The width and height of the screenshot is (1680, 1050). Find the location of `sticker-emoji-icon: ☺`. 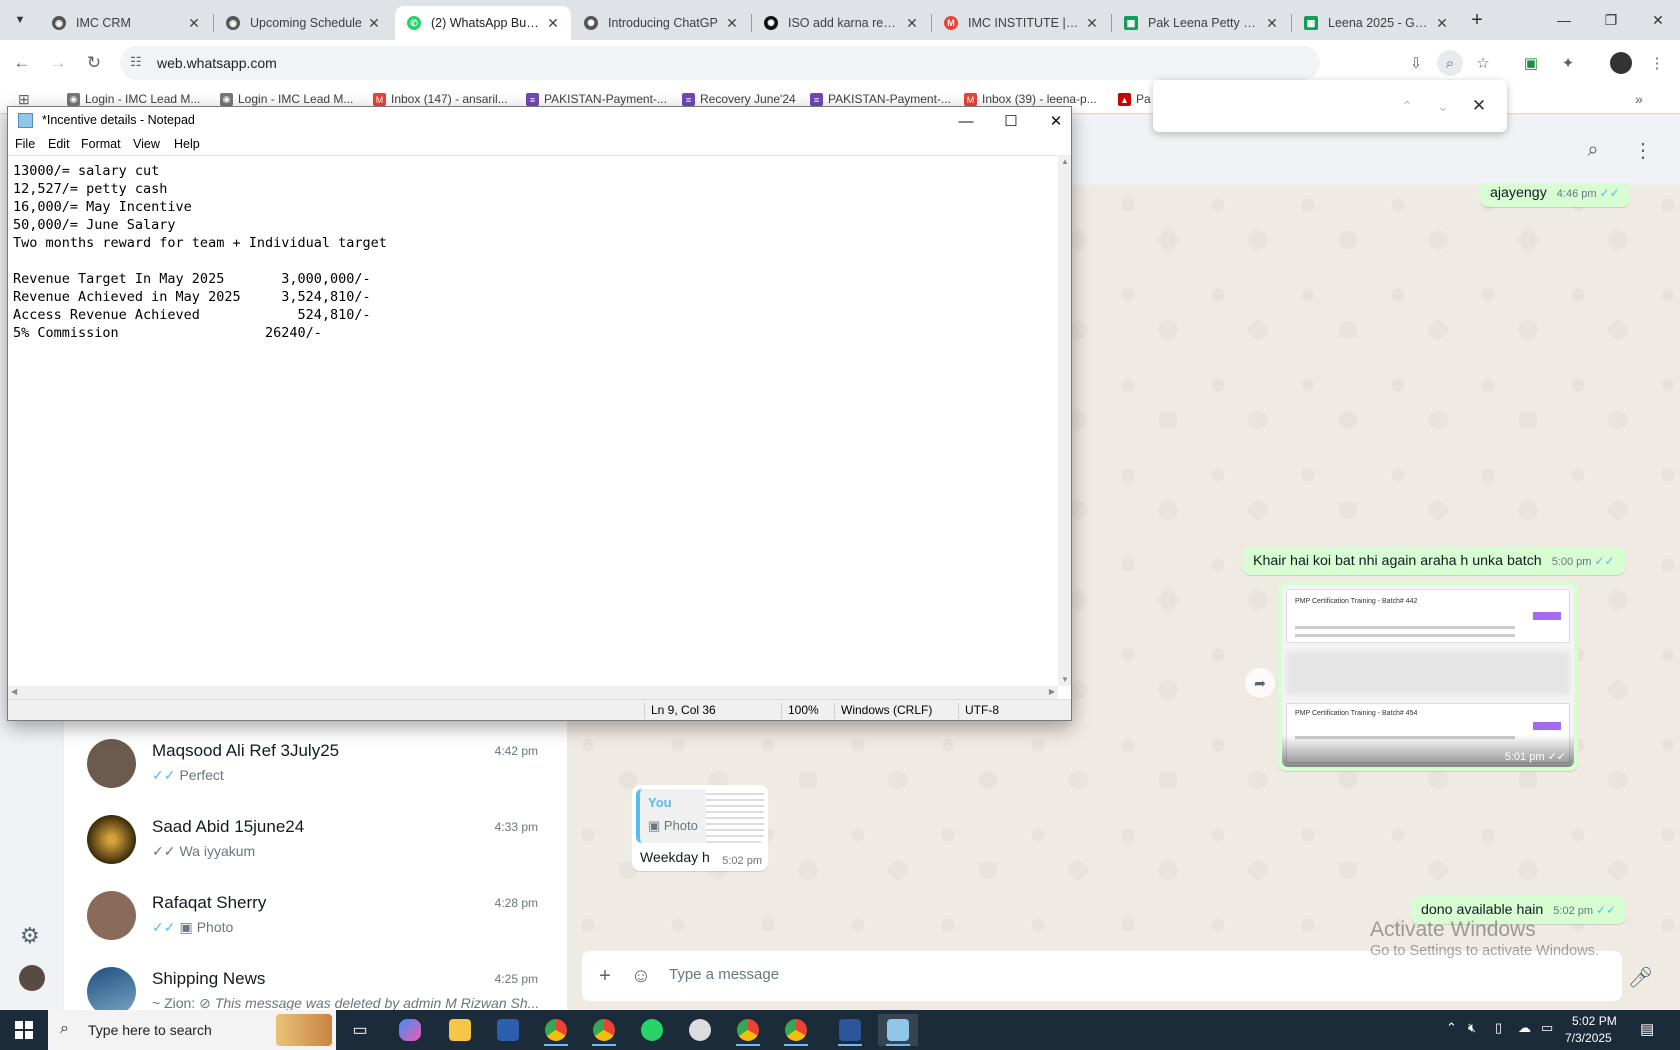

sticker-emoji-icon: ☺ is located at coordinates (641, 976).